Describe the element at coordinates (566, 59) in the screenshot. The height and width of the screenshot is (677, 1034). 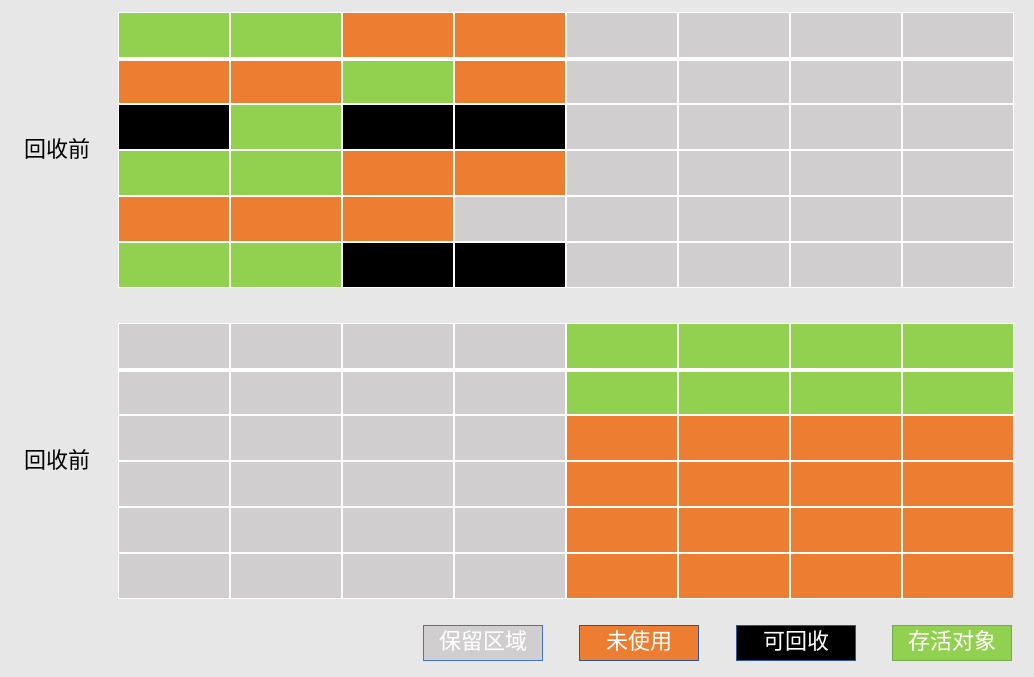
I see `top-row-separator` at that location.